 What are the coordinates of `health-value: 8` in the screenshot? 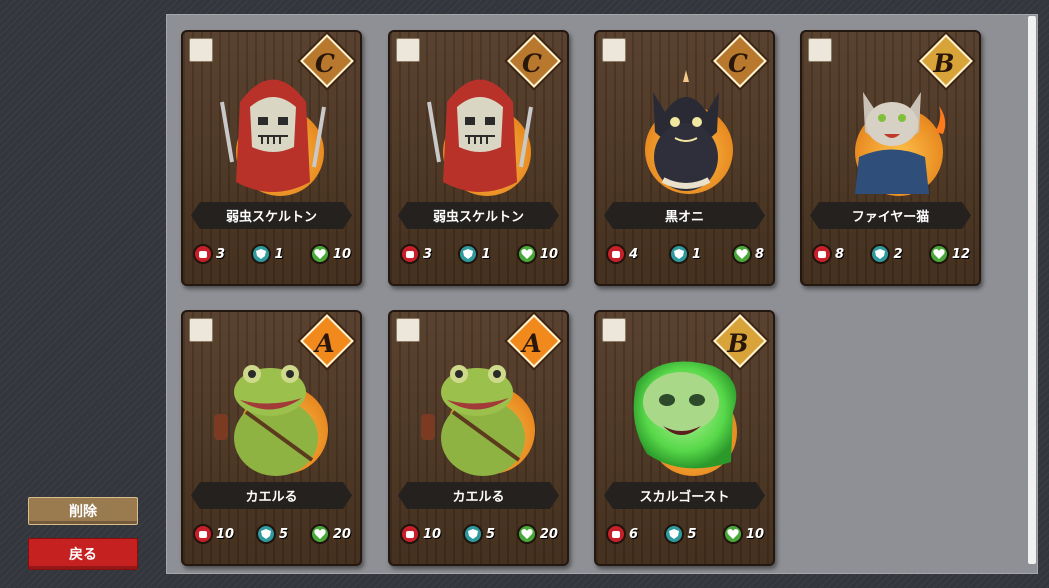 It's located at (759, 254).